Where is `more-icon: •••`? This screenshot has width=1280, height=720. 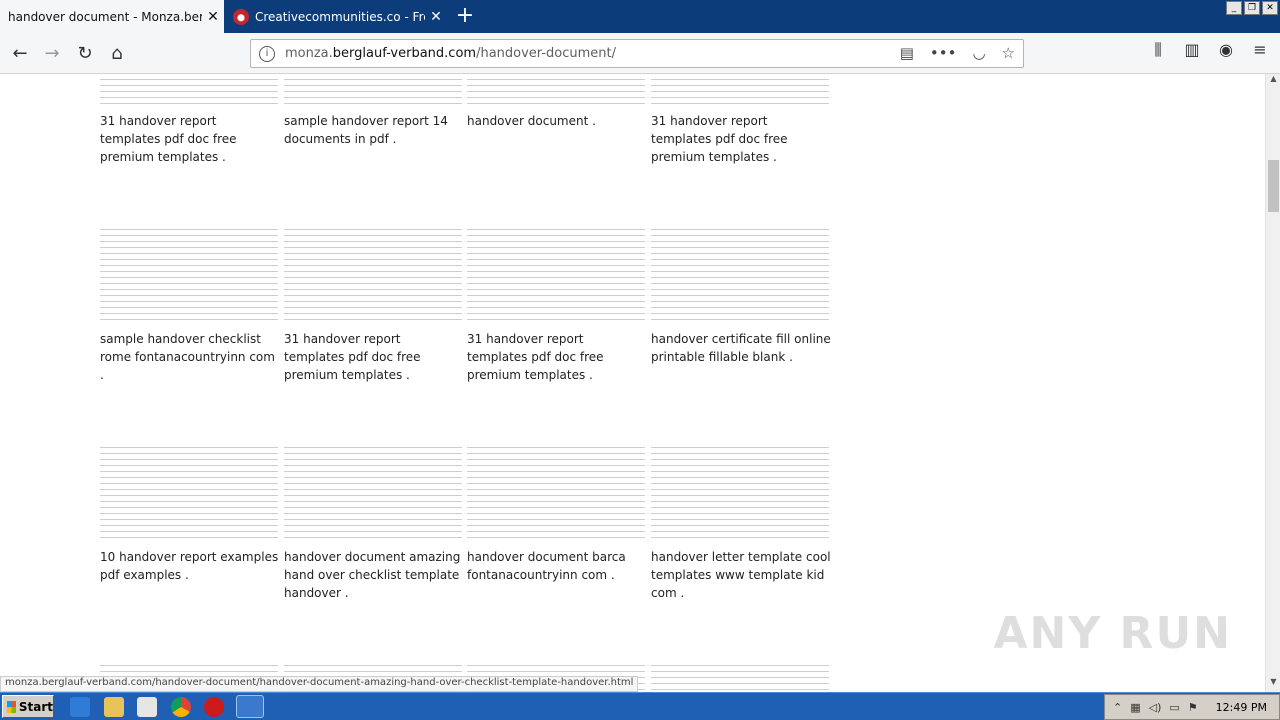
more-icon: ••• is located at coordinates (943, 53).